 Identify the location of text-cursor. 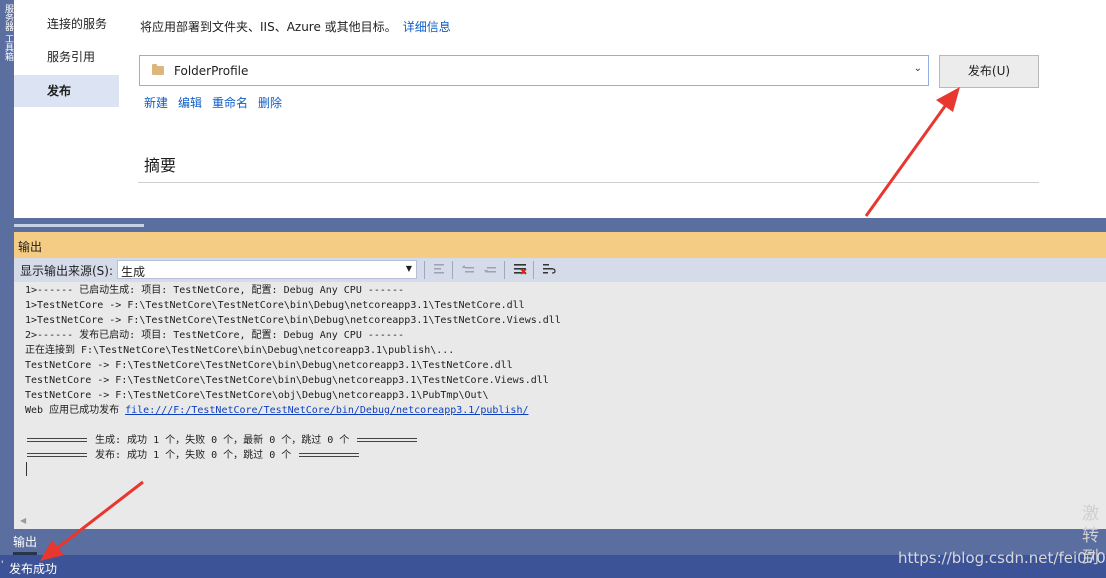
(26, 469).